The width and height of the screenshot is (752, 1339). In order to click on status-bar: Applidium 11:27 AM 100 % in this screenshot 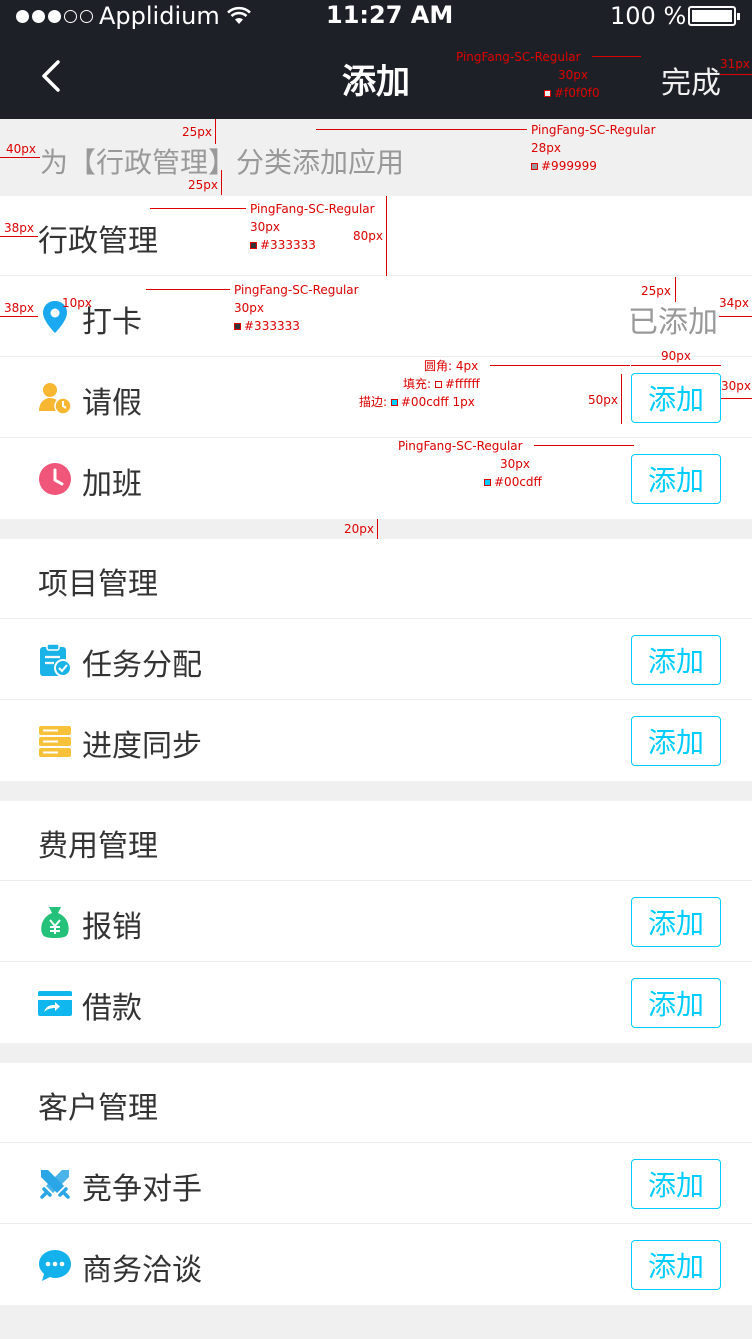, I will do `click(376, 17)`.